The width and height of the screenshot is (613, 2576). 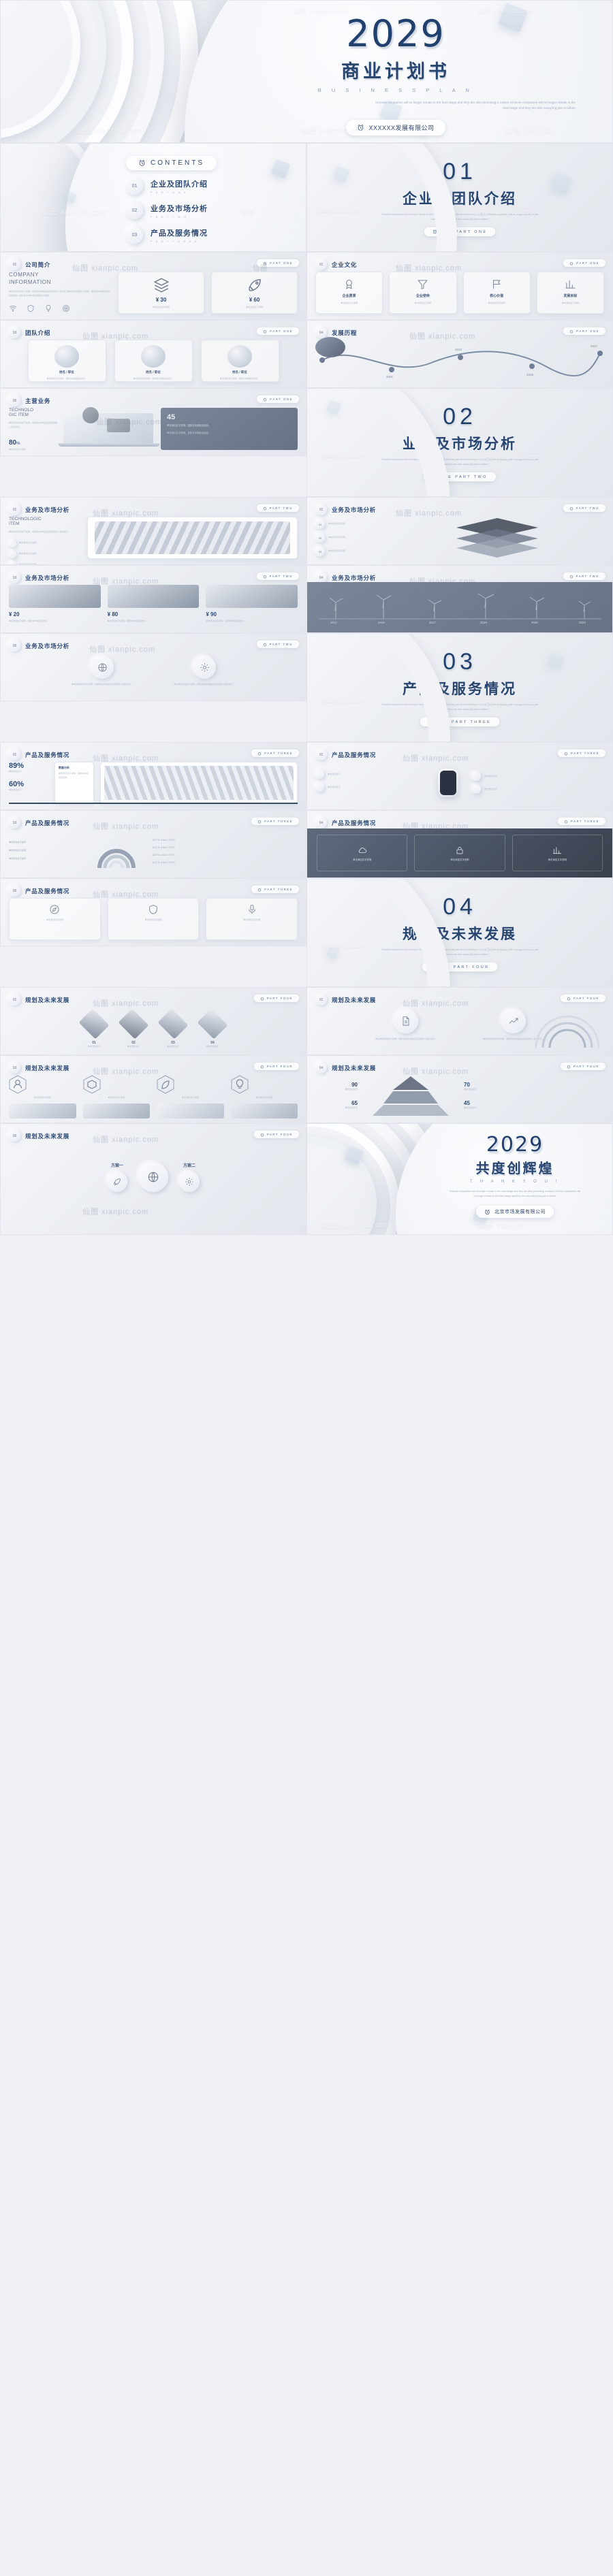 What do you see at coordinates (14, 401) in the screenshot?
I see `slide-number: 05` at bounding box center [14, 401].